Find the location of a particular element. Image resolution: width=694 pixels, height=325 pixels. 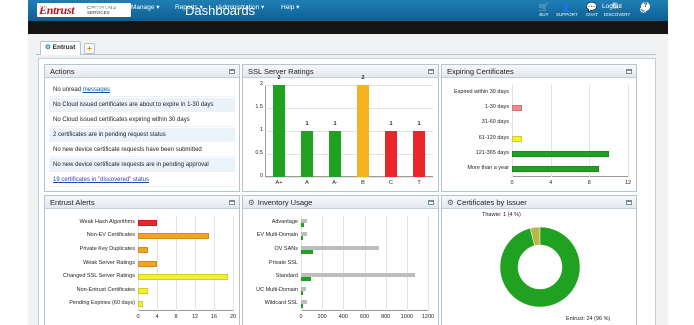

data-label: 2 is located at coordinates (279, 78).